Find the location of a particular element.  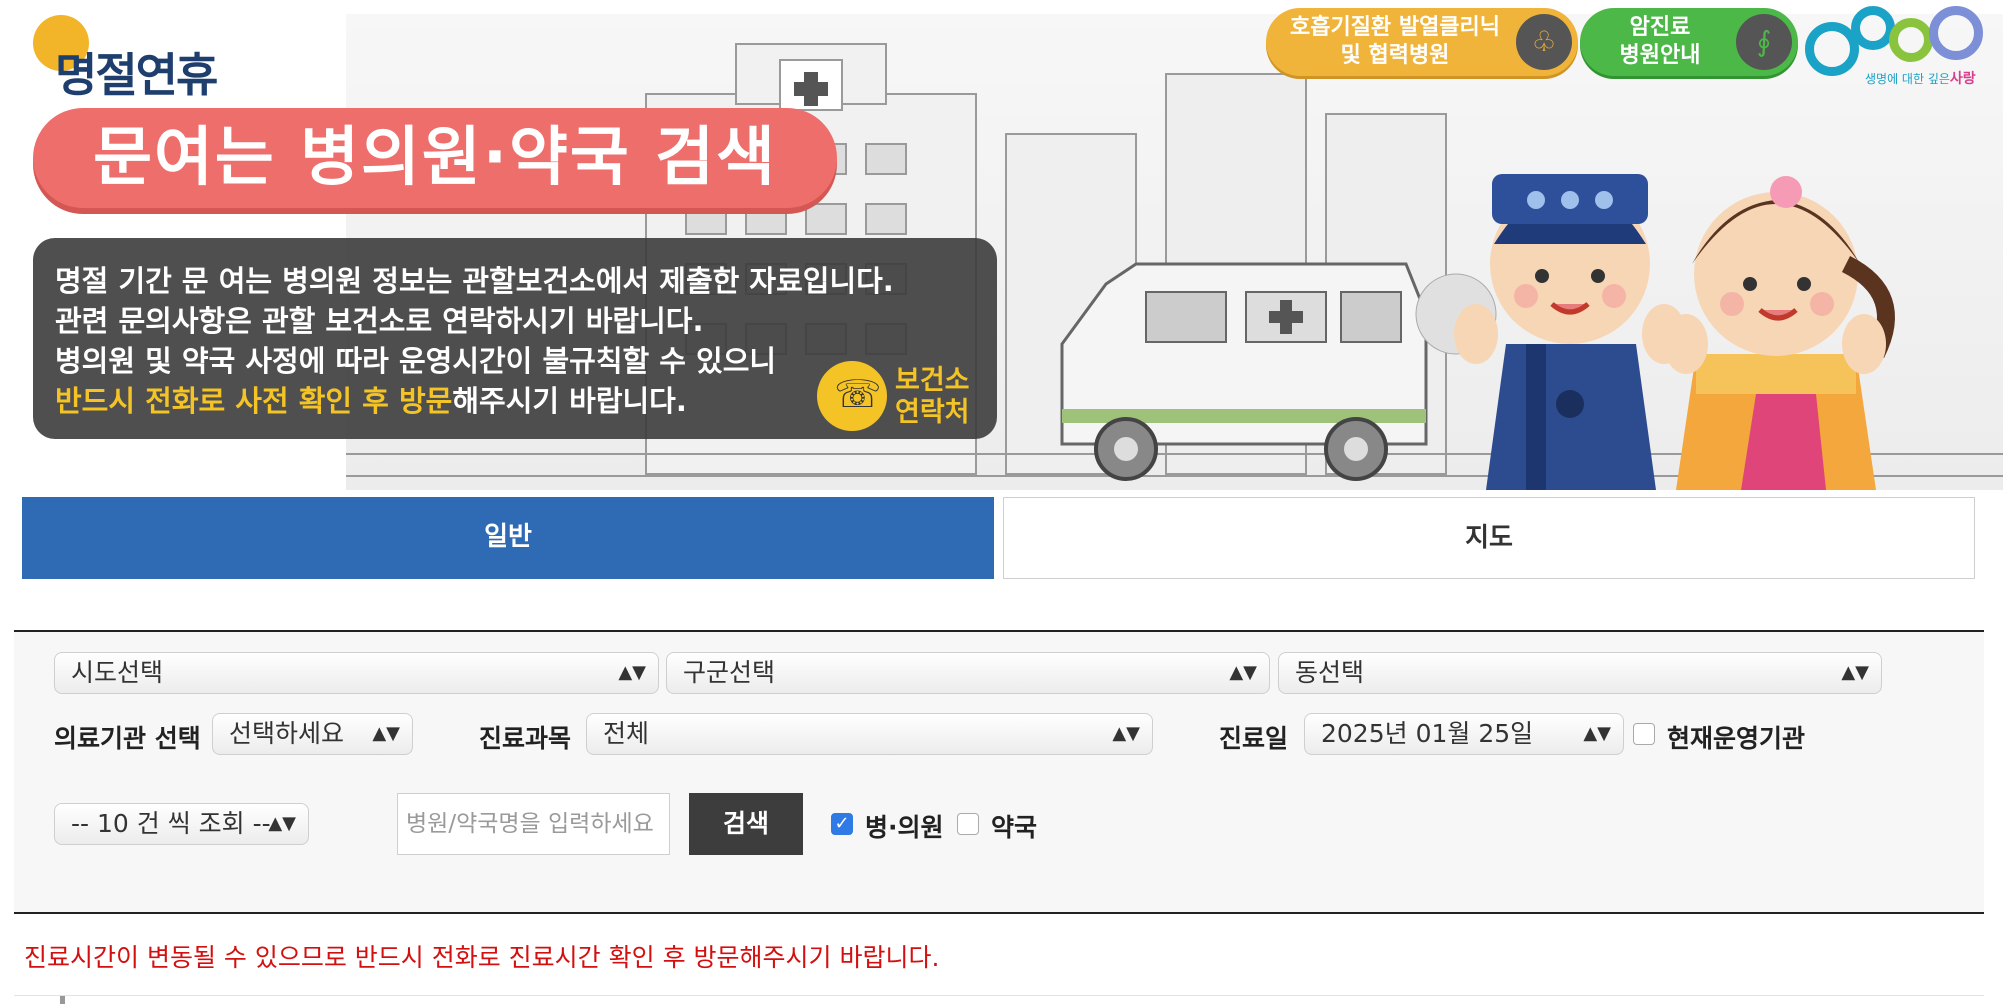

sido-select: 시도선택 ▲▼ is located at coordinates (356, 673).